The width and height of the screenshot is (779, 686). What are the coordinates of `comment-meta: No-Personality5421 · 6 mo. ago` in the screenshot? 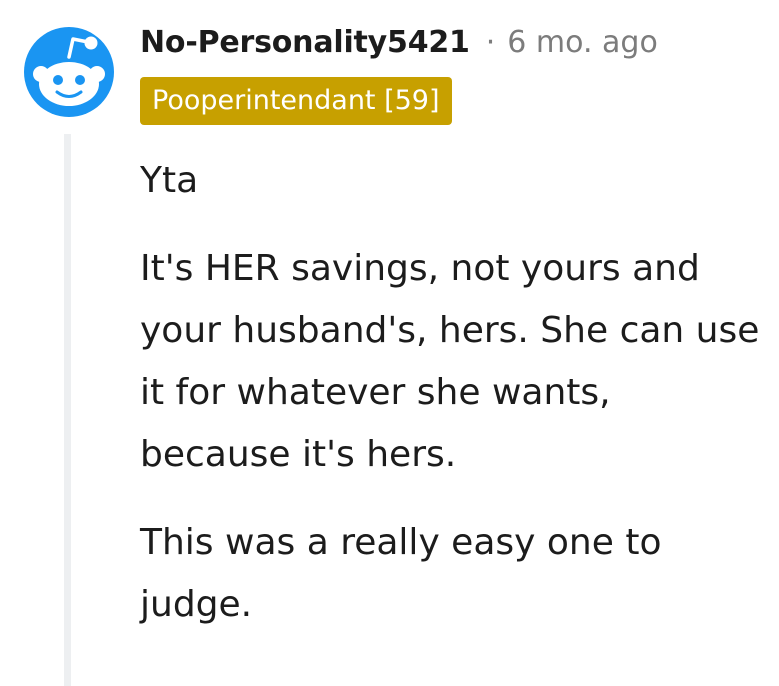 It's located at (399, 42).